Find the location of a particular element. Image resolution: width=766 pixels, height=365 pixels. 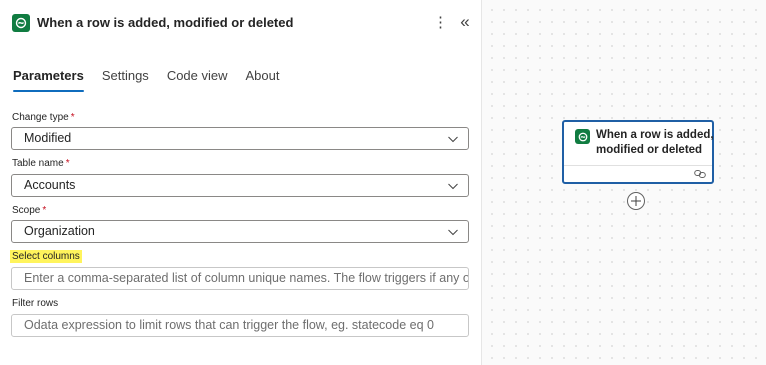

scope-label-text: Scope is located at coordinates (26, 210).